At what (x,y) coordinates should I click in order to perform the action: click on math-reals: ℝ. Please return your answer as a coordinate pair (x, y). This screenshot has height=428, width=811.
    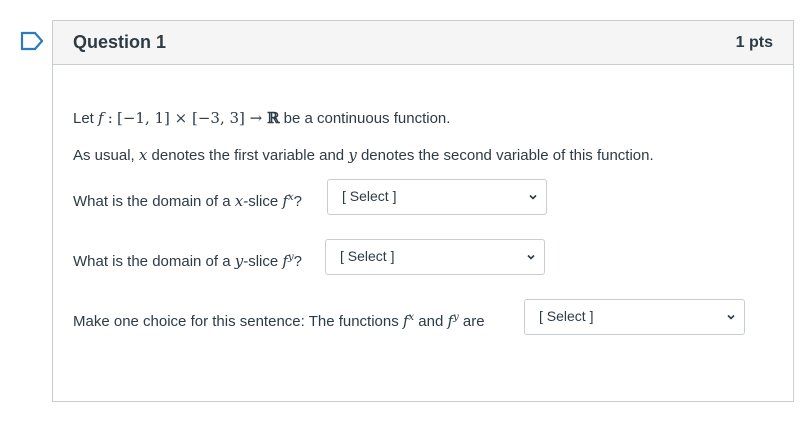
    Looking at the image, I should click on (273, 118).